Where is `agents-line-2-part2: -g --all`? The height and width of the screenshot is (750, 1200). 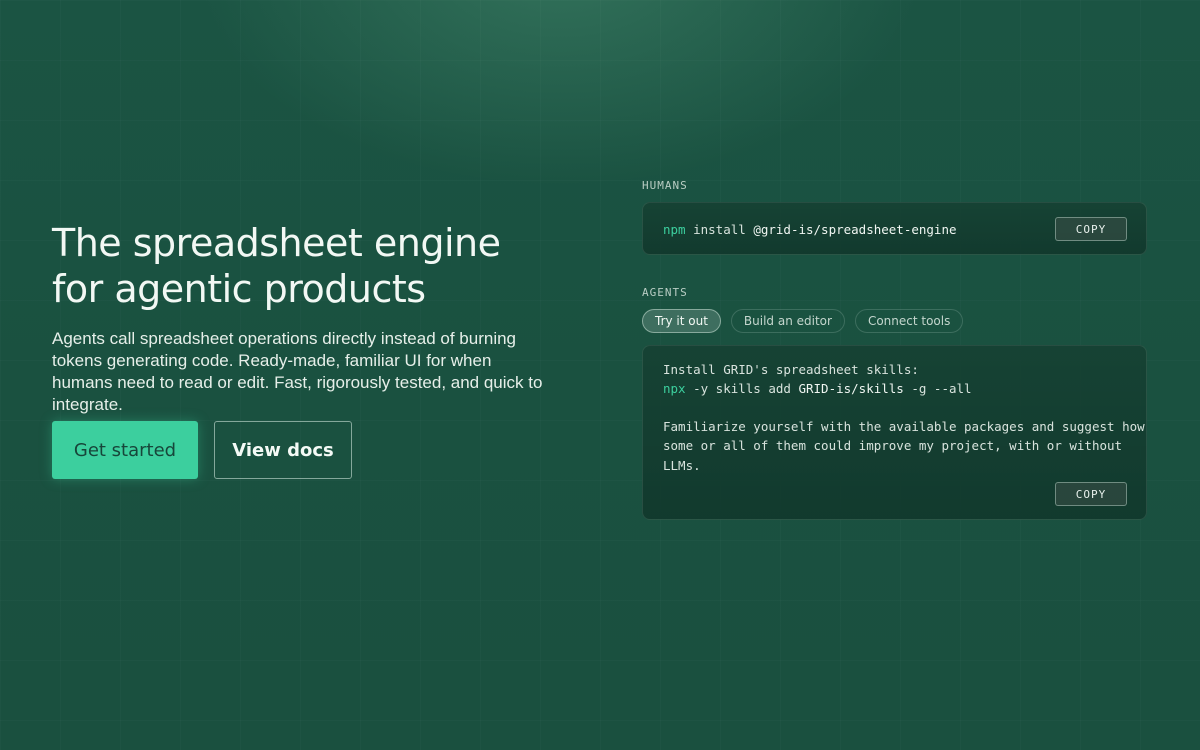
agents-line-2-part2: -g --all is located at coordinates (937, 388).